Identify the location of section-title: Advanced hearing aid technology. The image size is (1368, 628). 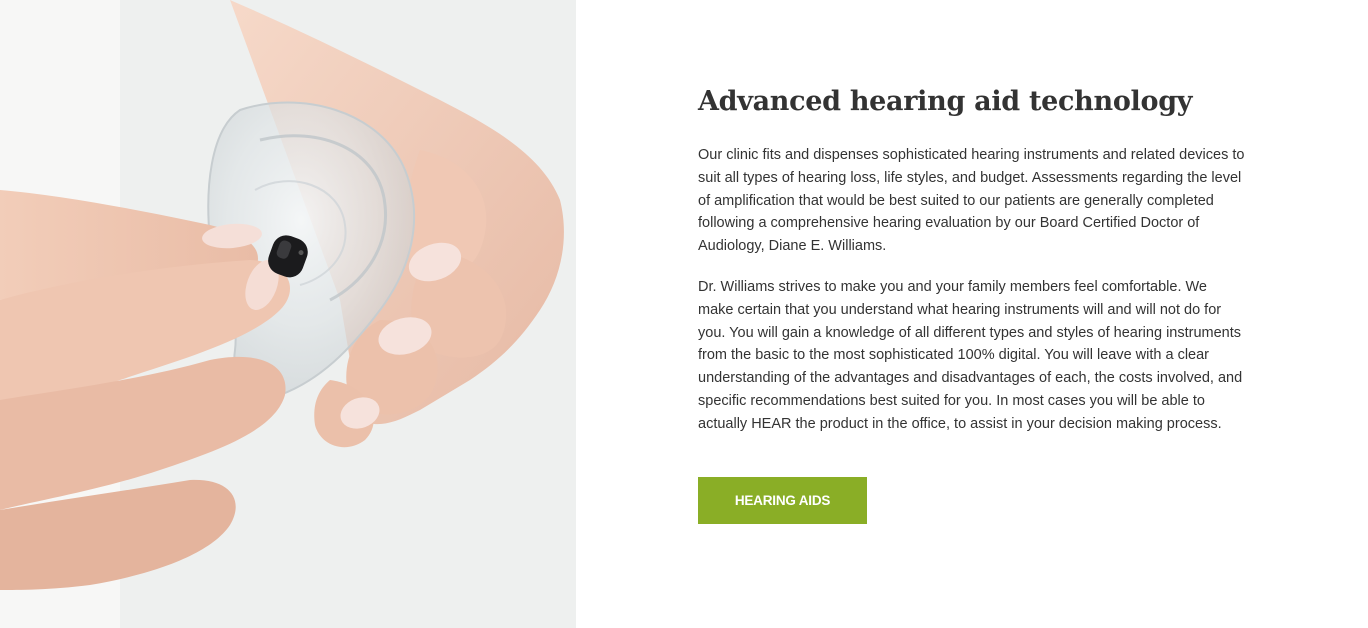
(945, 101).